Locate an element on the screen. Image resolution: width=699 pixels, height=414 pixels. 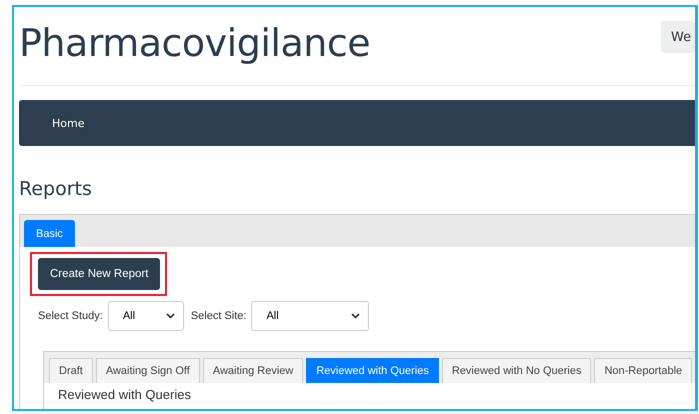
section-title: Reviewed with Queries is located at coordinates (125, 394).